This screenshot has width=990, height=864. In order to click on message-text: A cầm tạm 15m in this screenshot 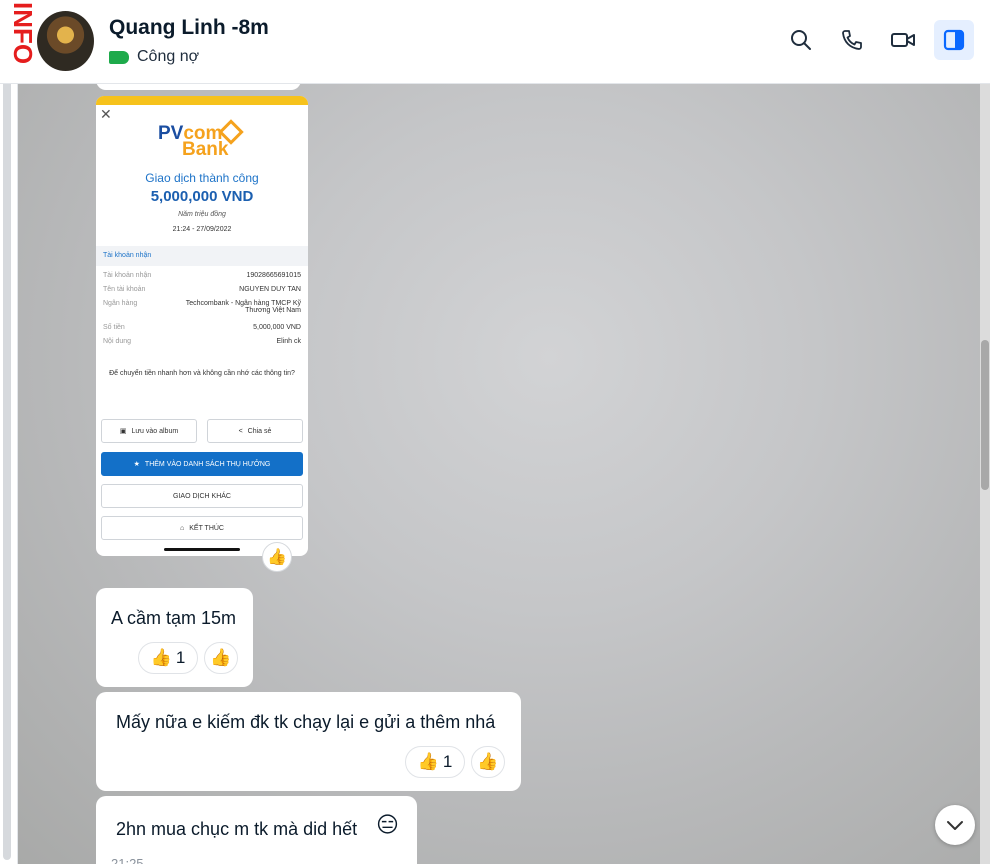, I will do `click(174, 618)`.